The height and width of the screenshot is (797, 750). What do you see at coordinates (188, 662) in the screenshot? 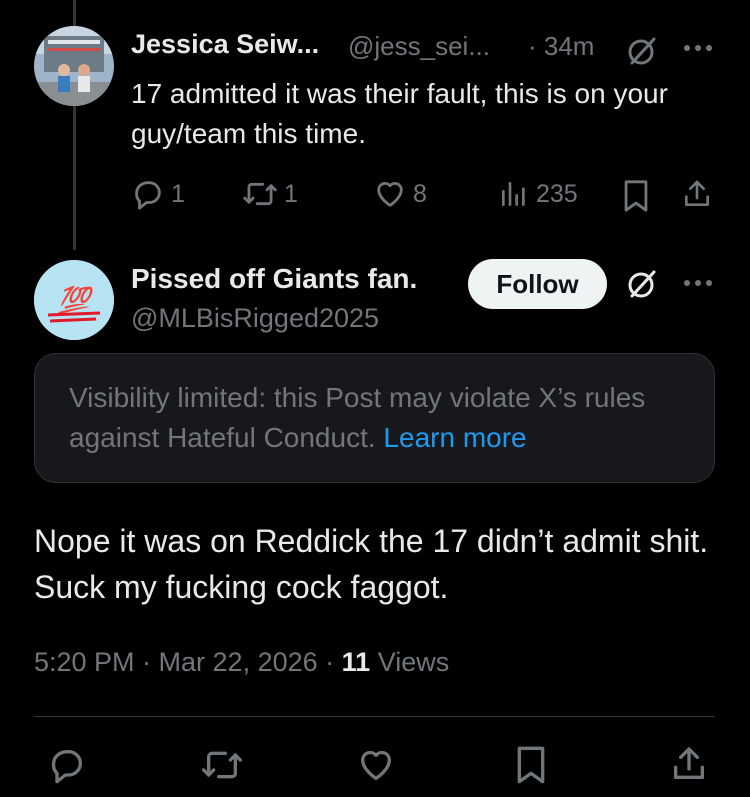
I see `post-timestamp: 5:20 PM · Mar 22, 2026 ·` at bounding box center [188, 662].